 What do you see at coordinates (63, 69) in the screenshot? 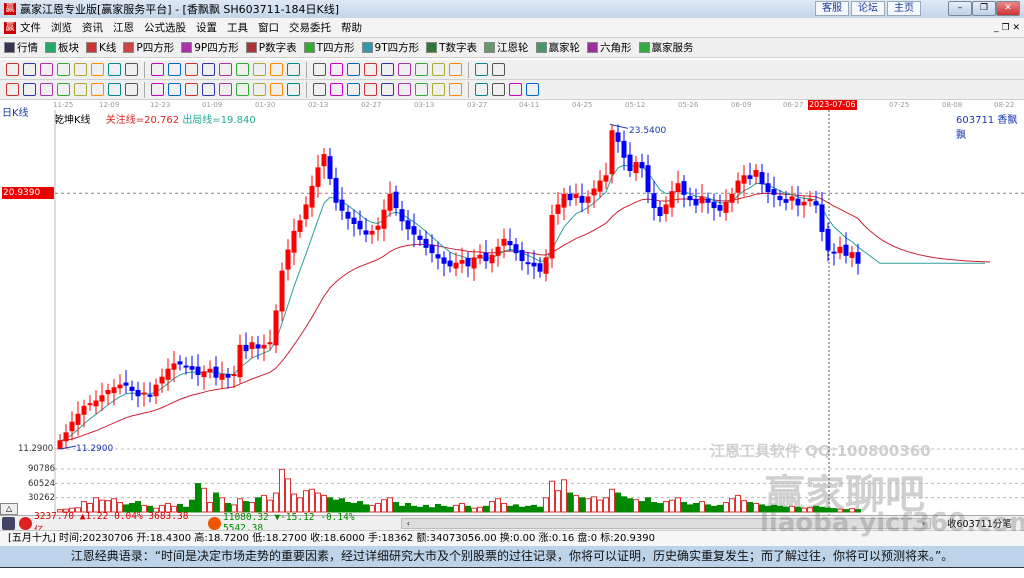
I see `chart-up-icon` at bounding box center [63, 69].